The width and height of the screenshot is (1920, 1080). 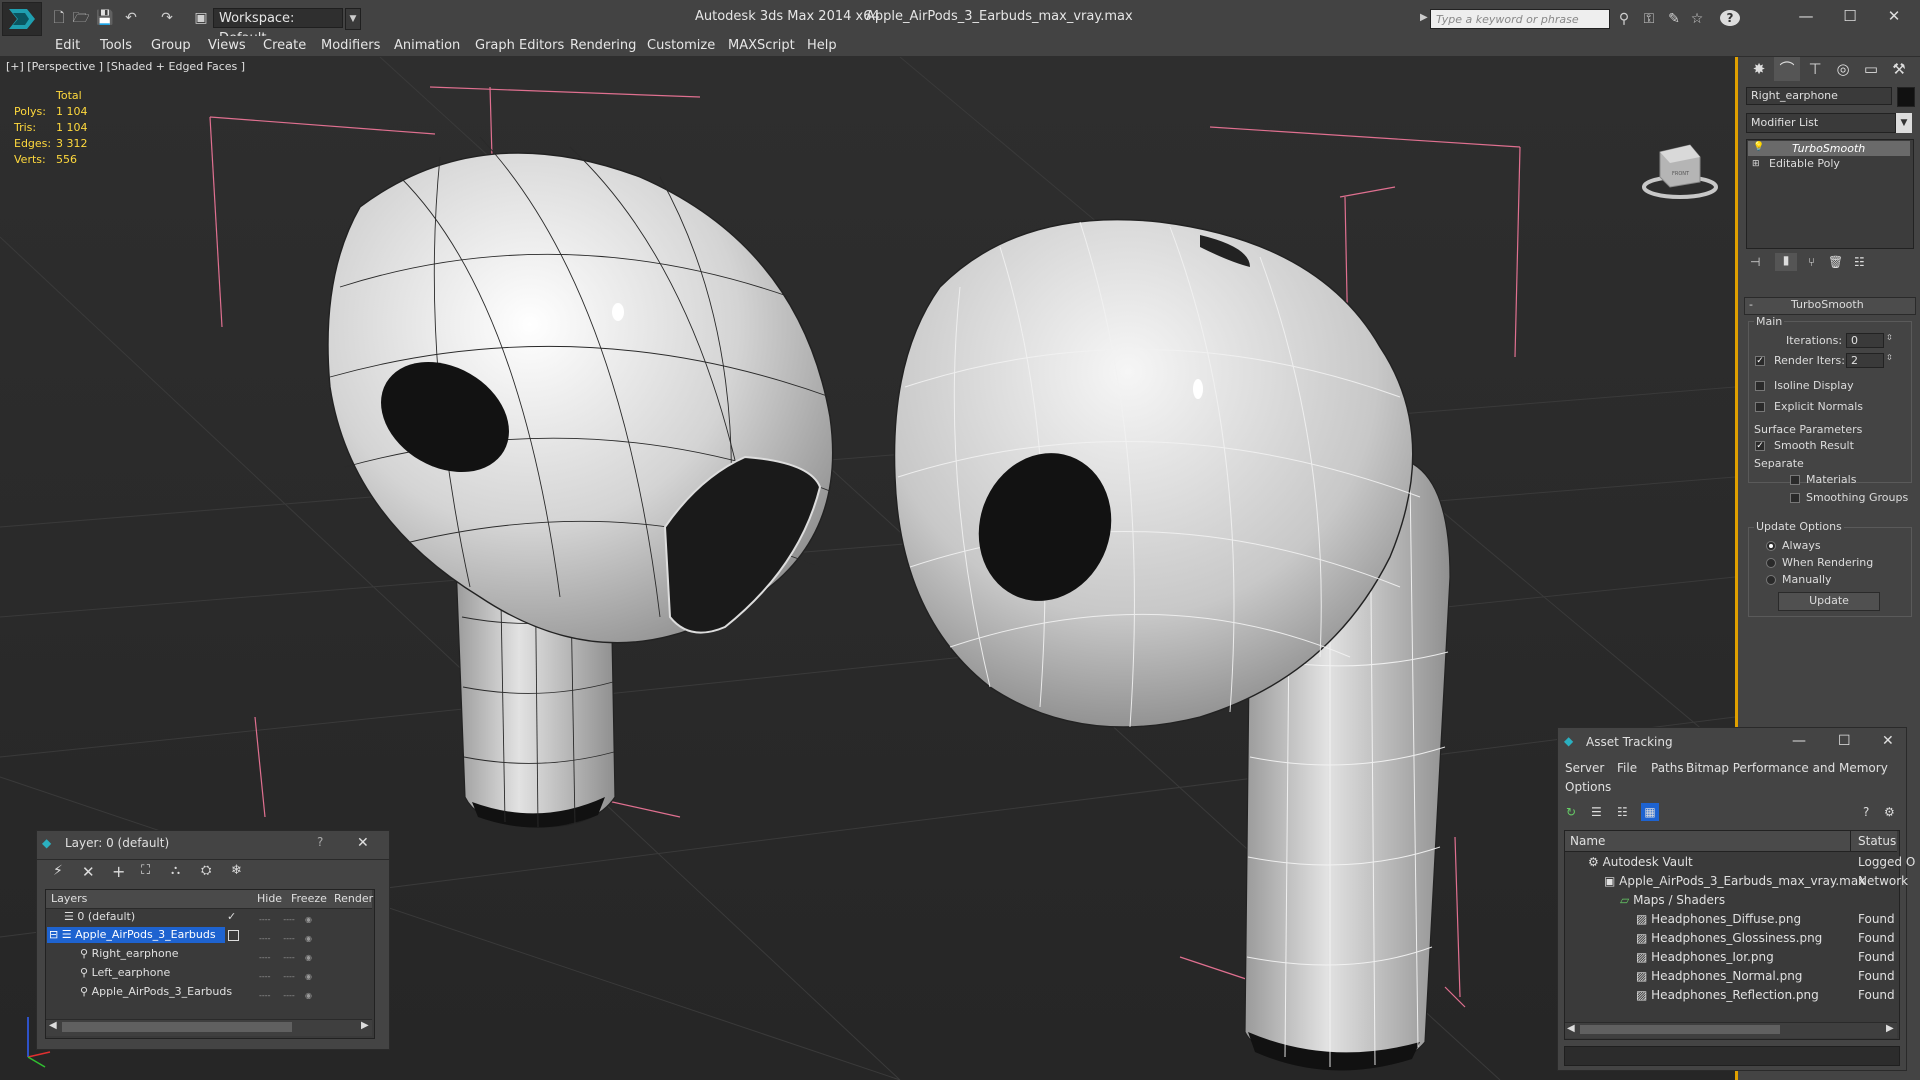 What do you see at coordinates (1866, 812) in the screenshot?
I see `asset-help-icon: ?` at bounding box center [1866, 812].